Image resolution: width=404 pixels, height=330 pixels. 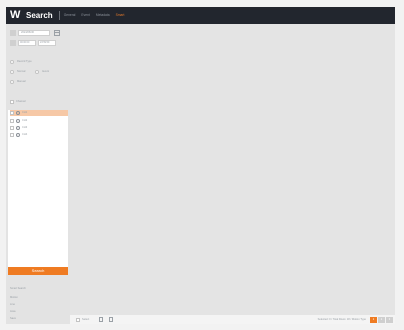 I want to click on time-row: 00:00:00 23:59:59, so click(x=34, y=43).